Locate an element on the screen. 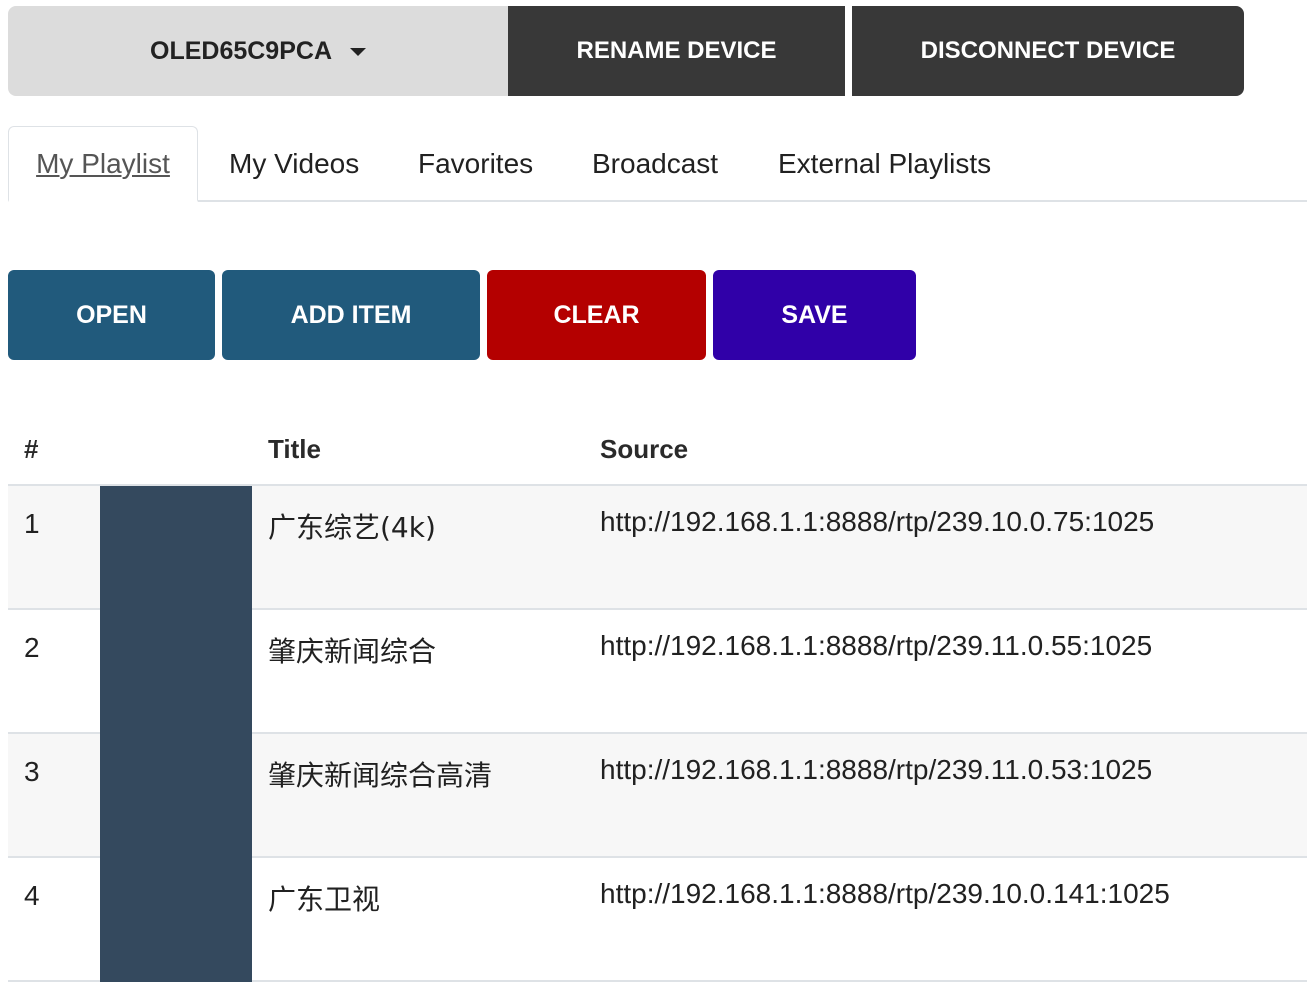  header-title: Title is located at coordinates (294, 449).